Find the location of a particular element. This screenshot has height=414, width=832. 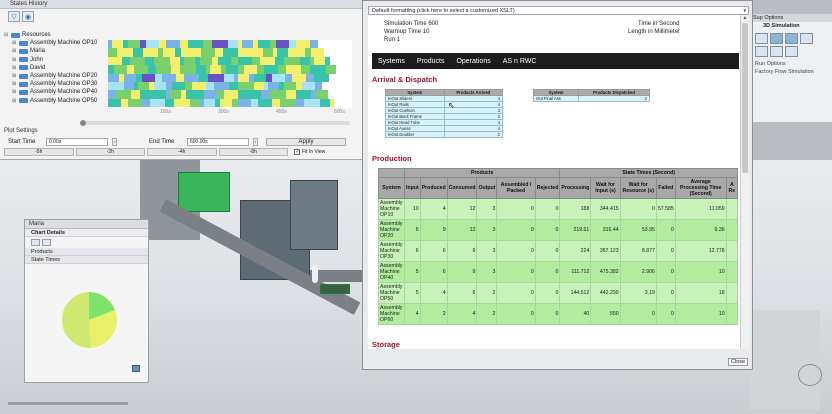

resources-icon: ◉ is located at coordinates (28, 16).